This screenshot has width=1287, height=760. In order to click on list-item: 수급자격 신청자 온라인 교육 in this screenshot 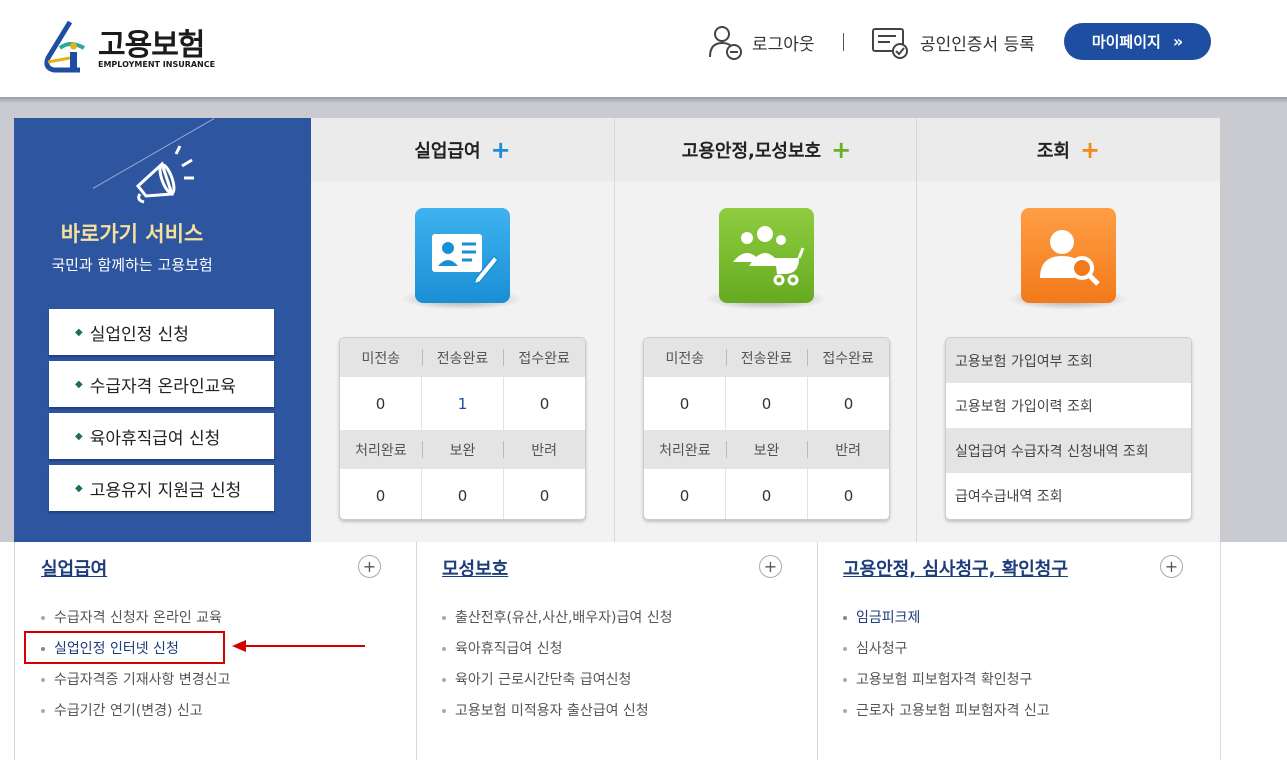, I will do `click(131, 617)`.